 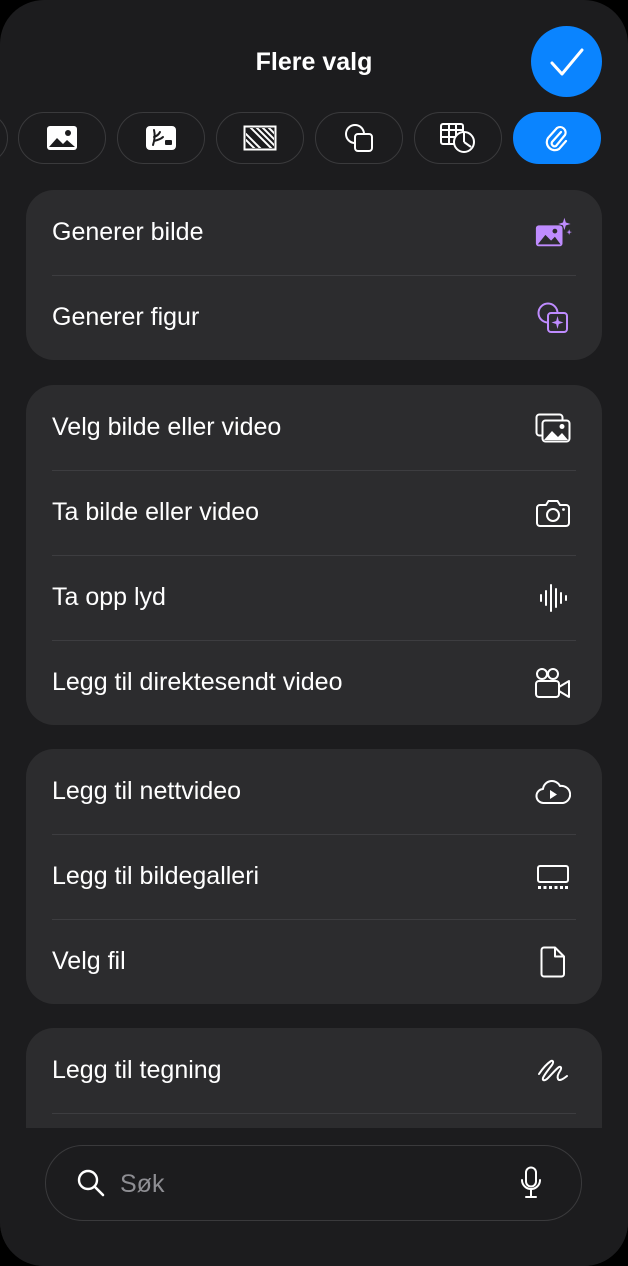 I want to click on toolbar-chip-image-edit, so click(x=161, y=138).